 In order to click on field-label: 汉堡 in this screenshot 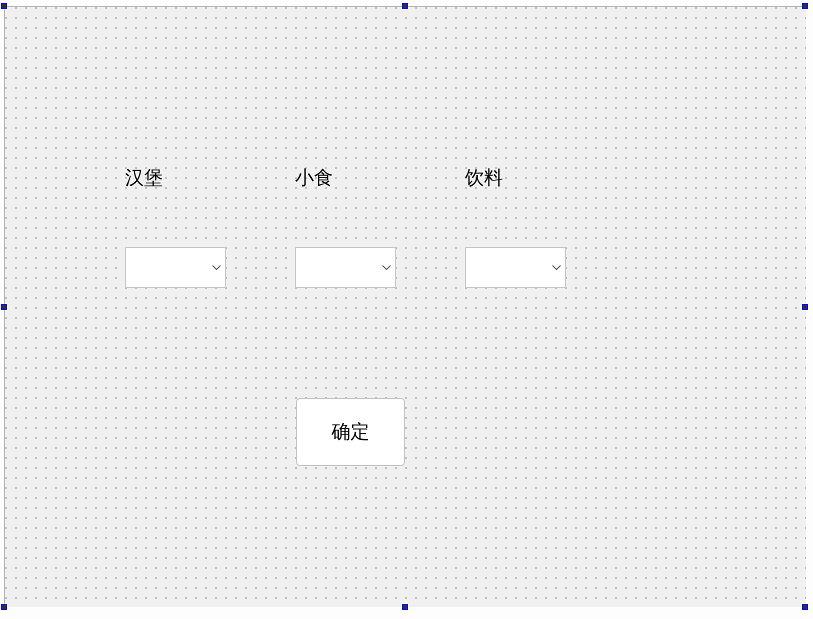, I will do `click(144, 178)`.